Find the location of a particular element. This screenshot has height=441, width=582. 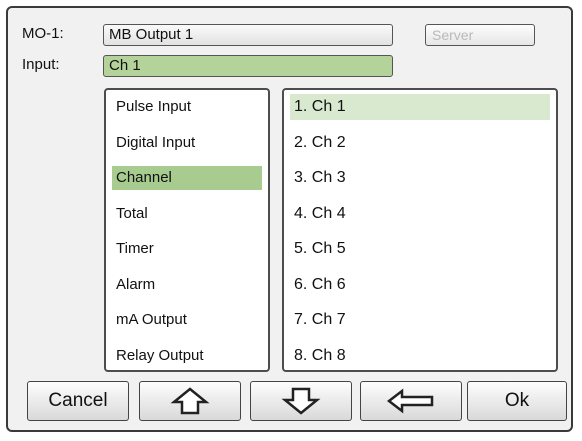

ok-button: Ok is located at coordinates (517, 401).